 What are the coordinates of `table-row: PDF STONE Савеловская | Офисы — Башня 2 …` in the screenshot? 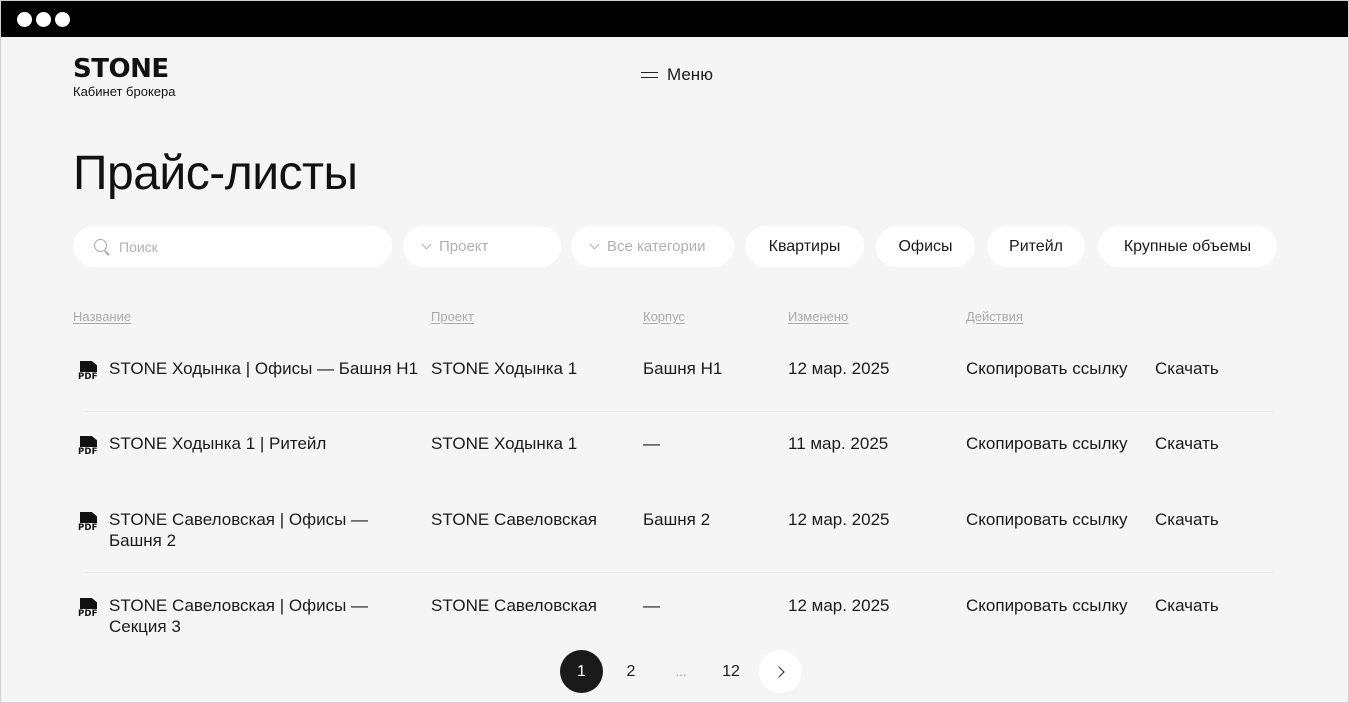 It's located at (673, 533).